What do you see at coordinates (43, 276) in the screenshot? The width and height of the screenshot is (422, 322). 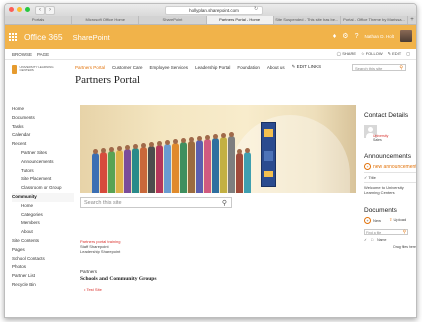 I see `left-nav-item-partner-list: Partner List` at bounding box center [43, 276].